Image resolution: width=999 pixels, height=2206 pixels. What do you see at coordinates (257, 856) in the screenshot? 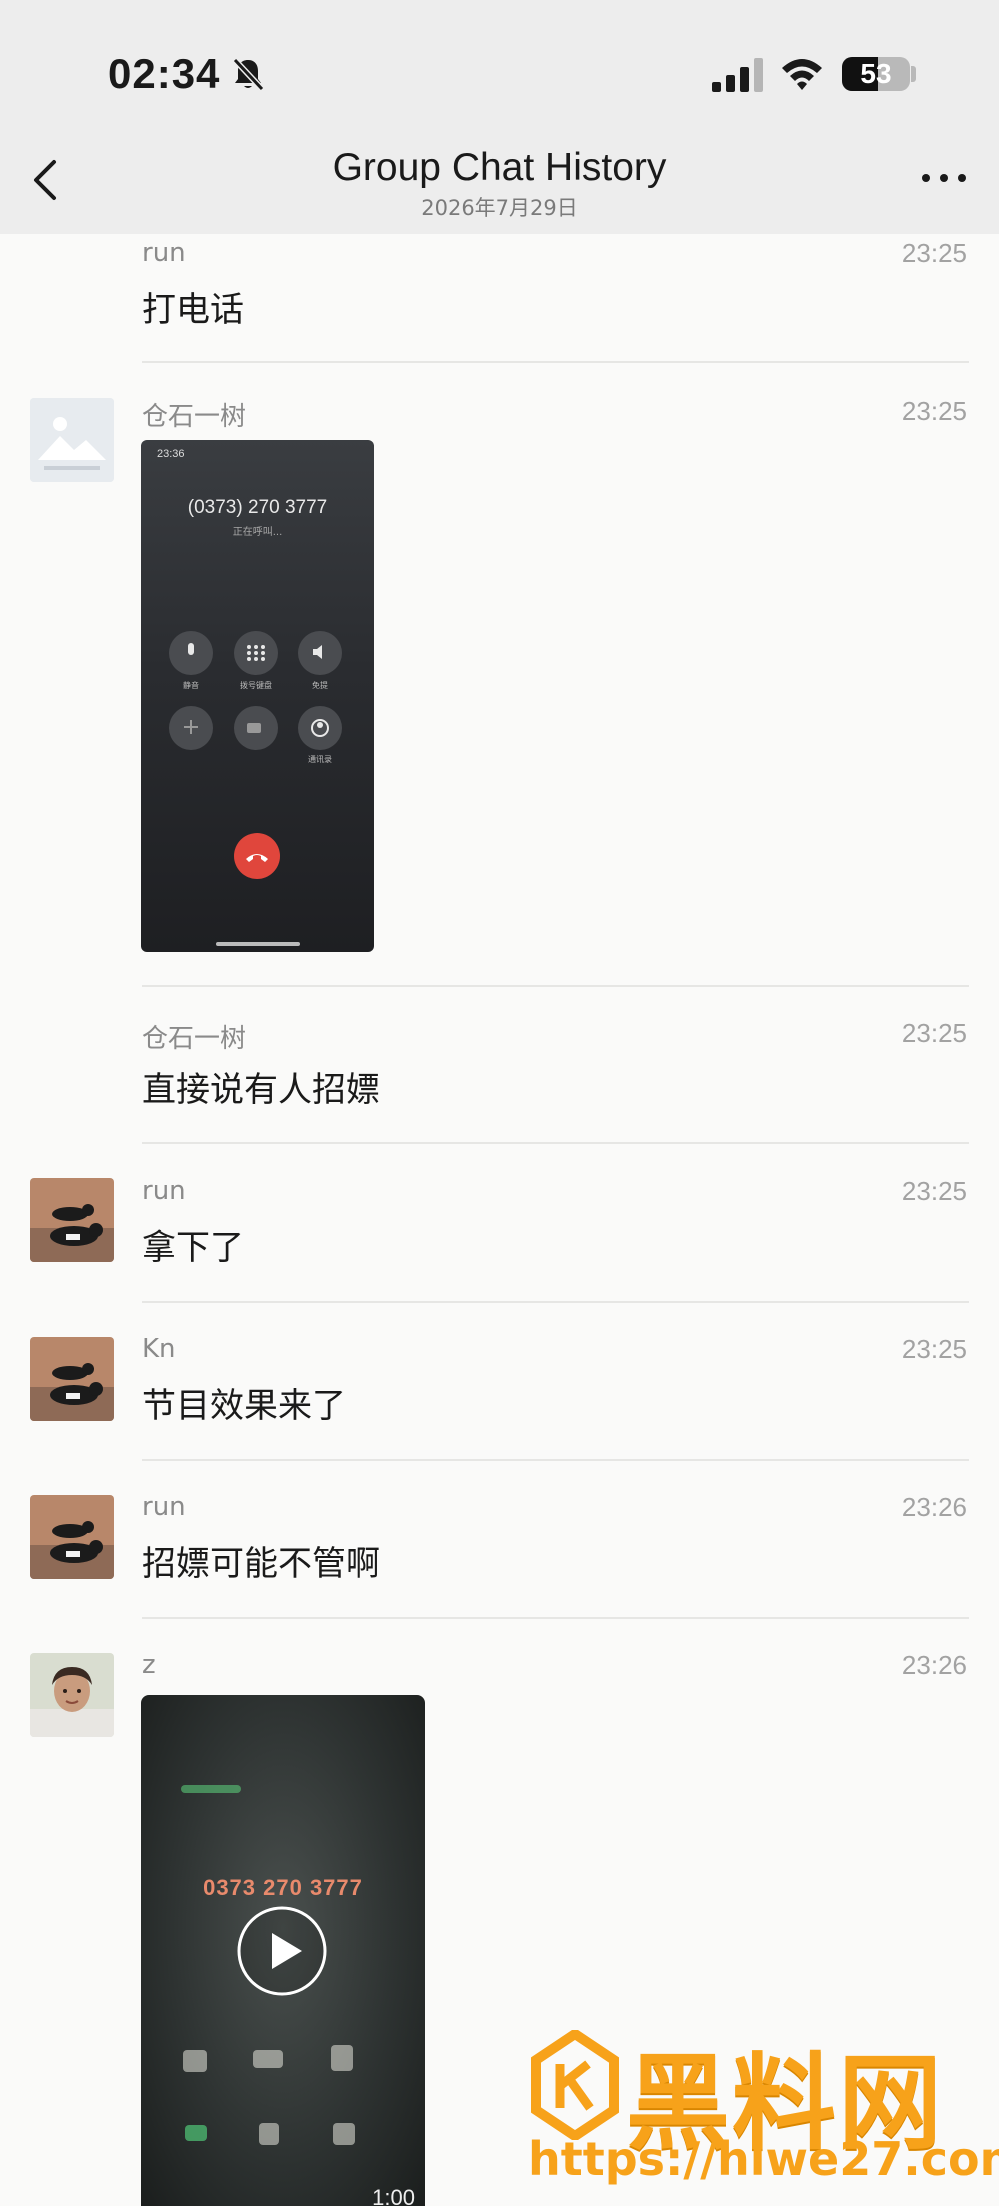
I see `end-call-icon` at bounding box center [257, 856].